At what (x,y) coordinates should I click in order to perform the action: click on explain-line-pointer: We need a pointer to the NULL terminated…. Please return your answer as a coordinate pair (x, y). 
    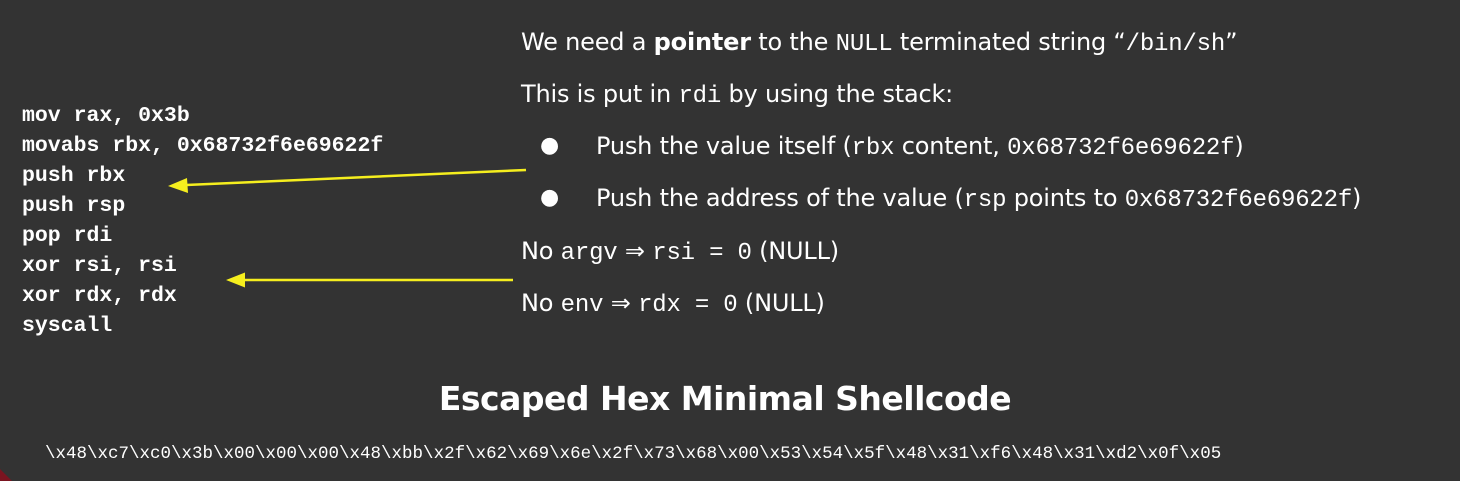
    Looking at the image, I should click on (879, 43).